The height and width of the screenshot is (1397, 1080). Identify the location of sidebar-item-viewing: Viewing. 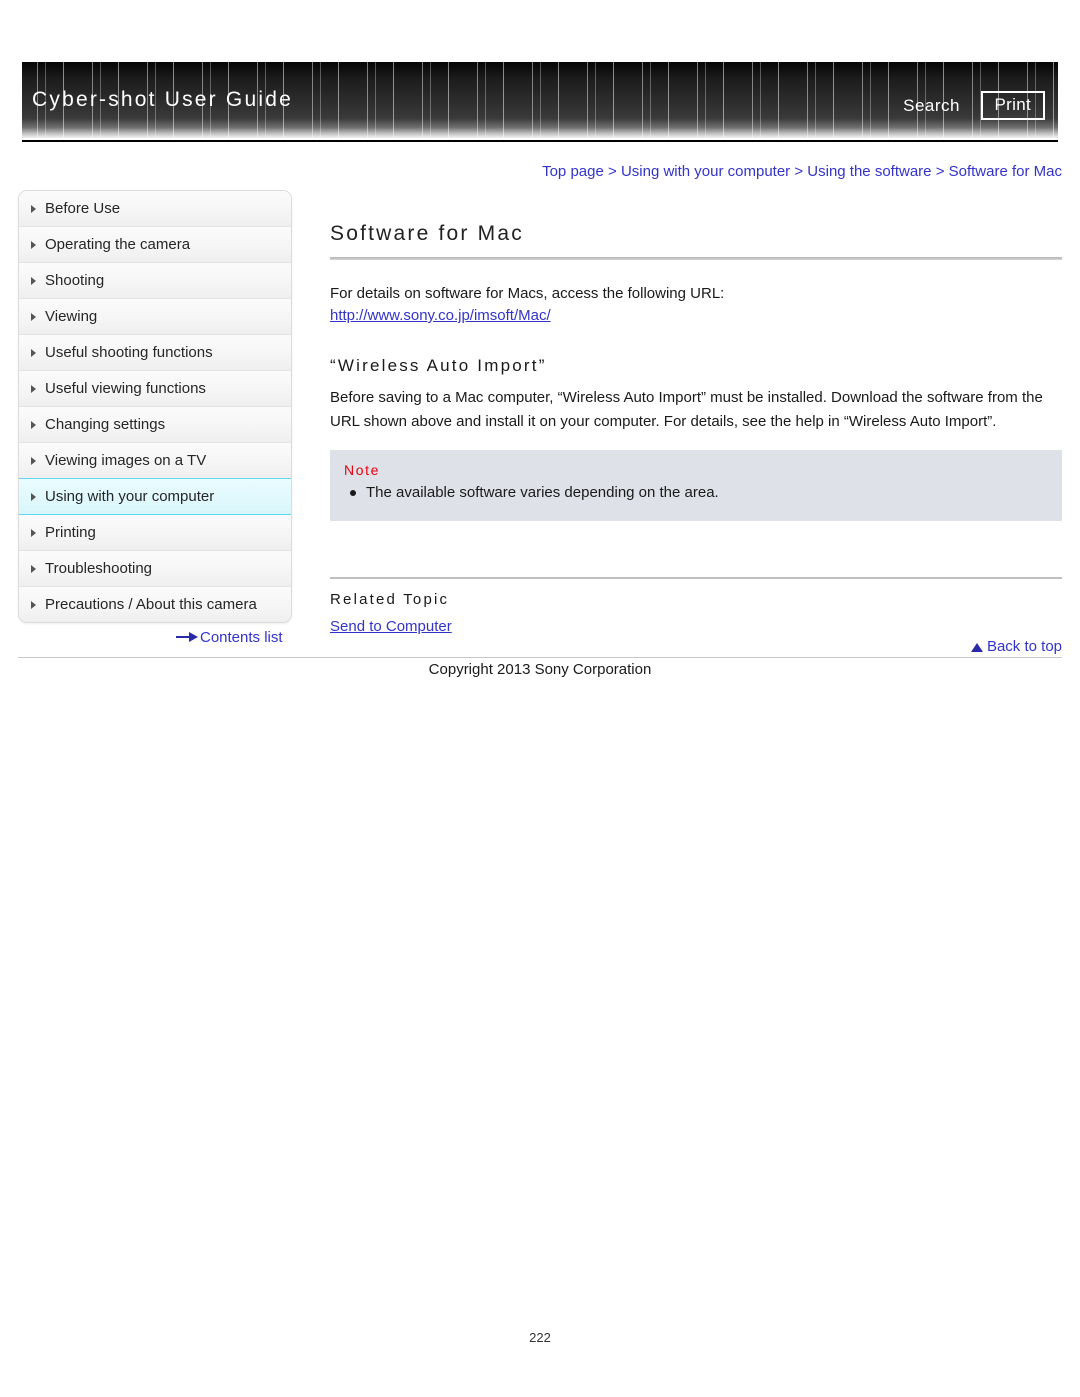
(155, 317).